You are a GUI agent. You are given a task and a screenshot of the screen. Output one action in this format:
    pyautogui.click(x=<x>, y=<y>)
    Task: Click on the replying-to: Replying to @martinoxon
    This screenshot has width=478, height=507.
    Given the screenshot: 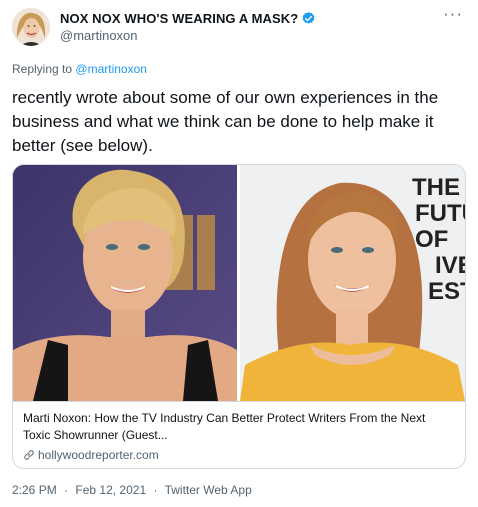 What is the action you would take?
    pyautogui.click(x=79, y=69)
    